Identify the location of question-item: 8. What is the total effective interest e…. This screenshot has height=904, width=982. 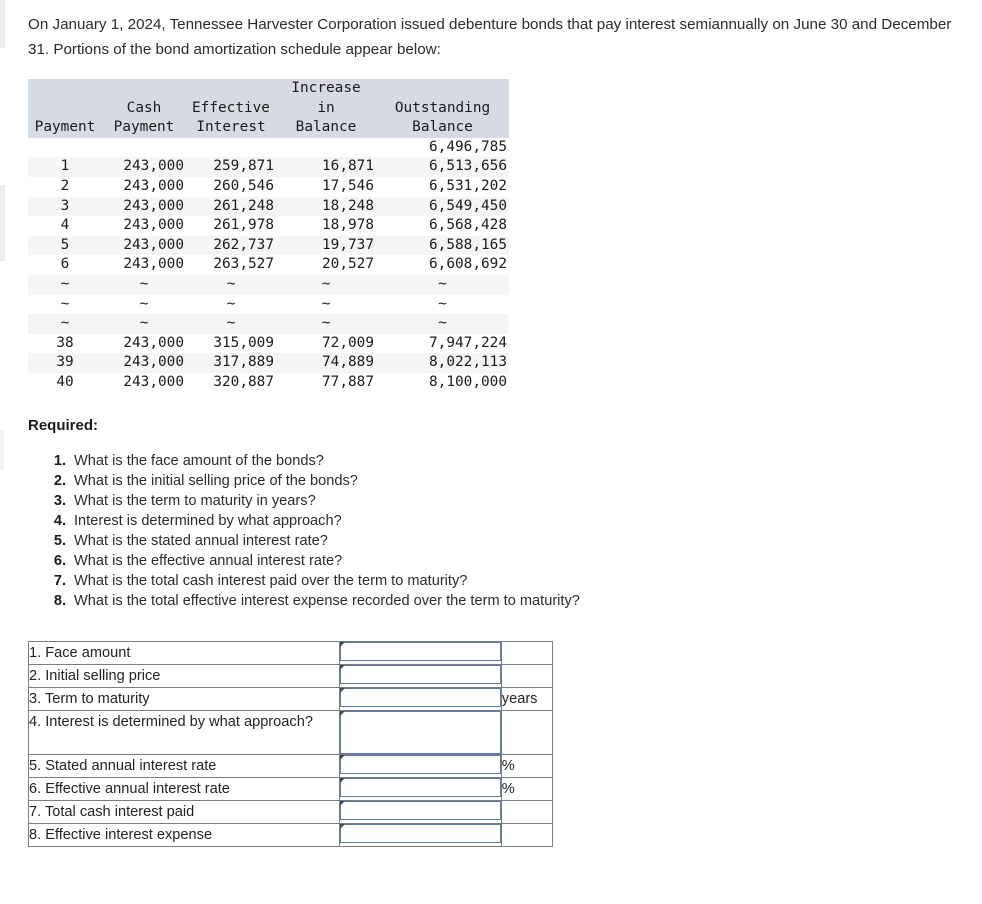
(490, 601).